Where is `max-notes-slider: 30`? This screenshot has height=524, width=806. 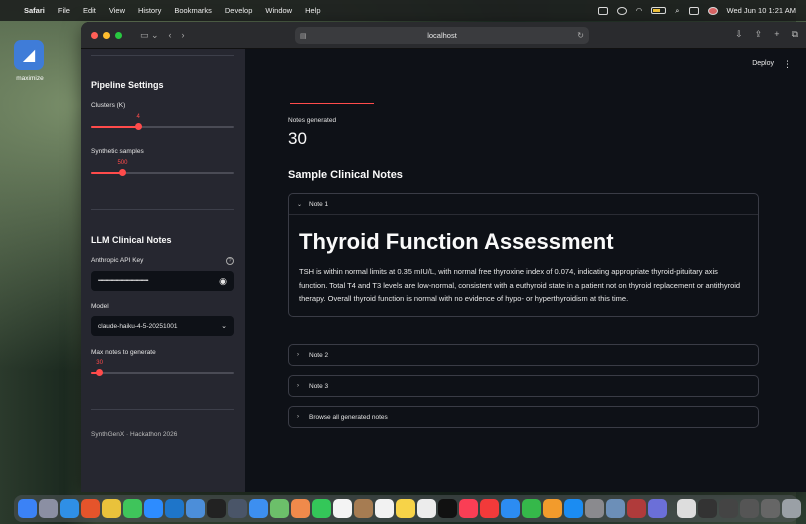 max-notes-slider: 30 is located at coordinates (162, 368).